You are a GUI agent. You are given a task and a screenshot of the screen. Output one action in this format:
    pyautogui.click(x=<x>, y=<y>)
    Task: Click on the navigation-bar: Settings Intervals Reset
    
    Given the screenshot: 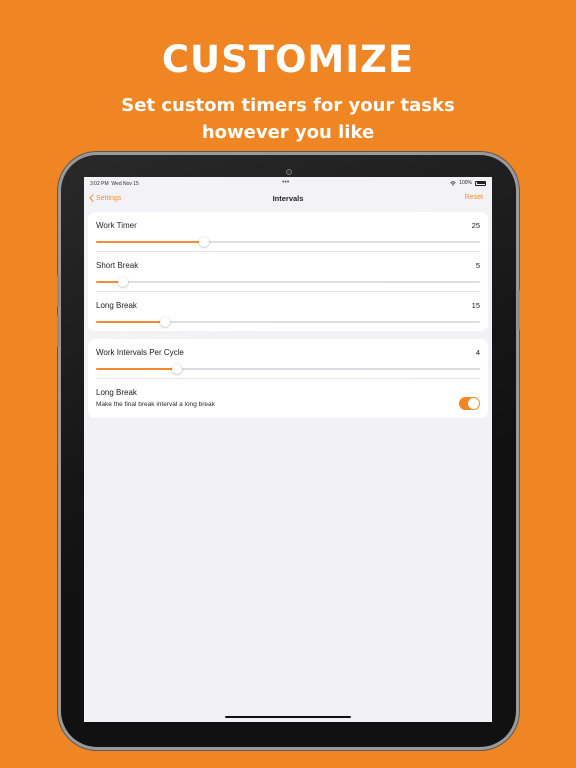 What is the action you would take?
    pyautogui.click(x=288, y=198)
    